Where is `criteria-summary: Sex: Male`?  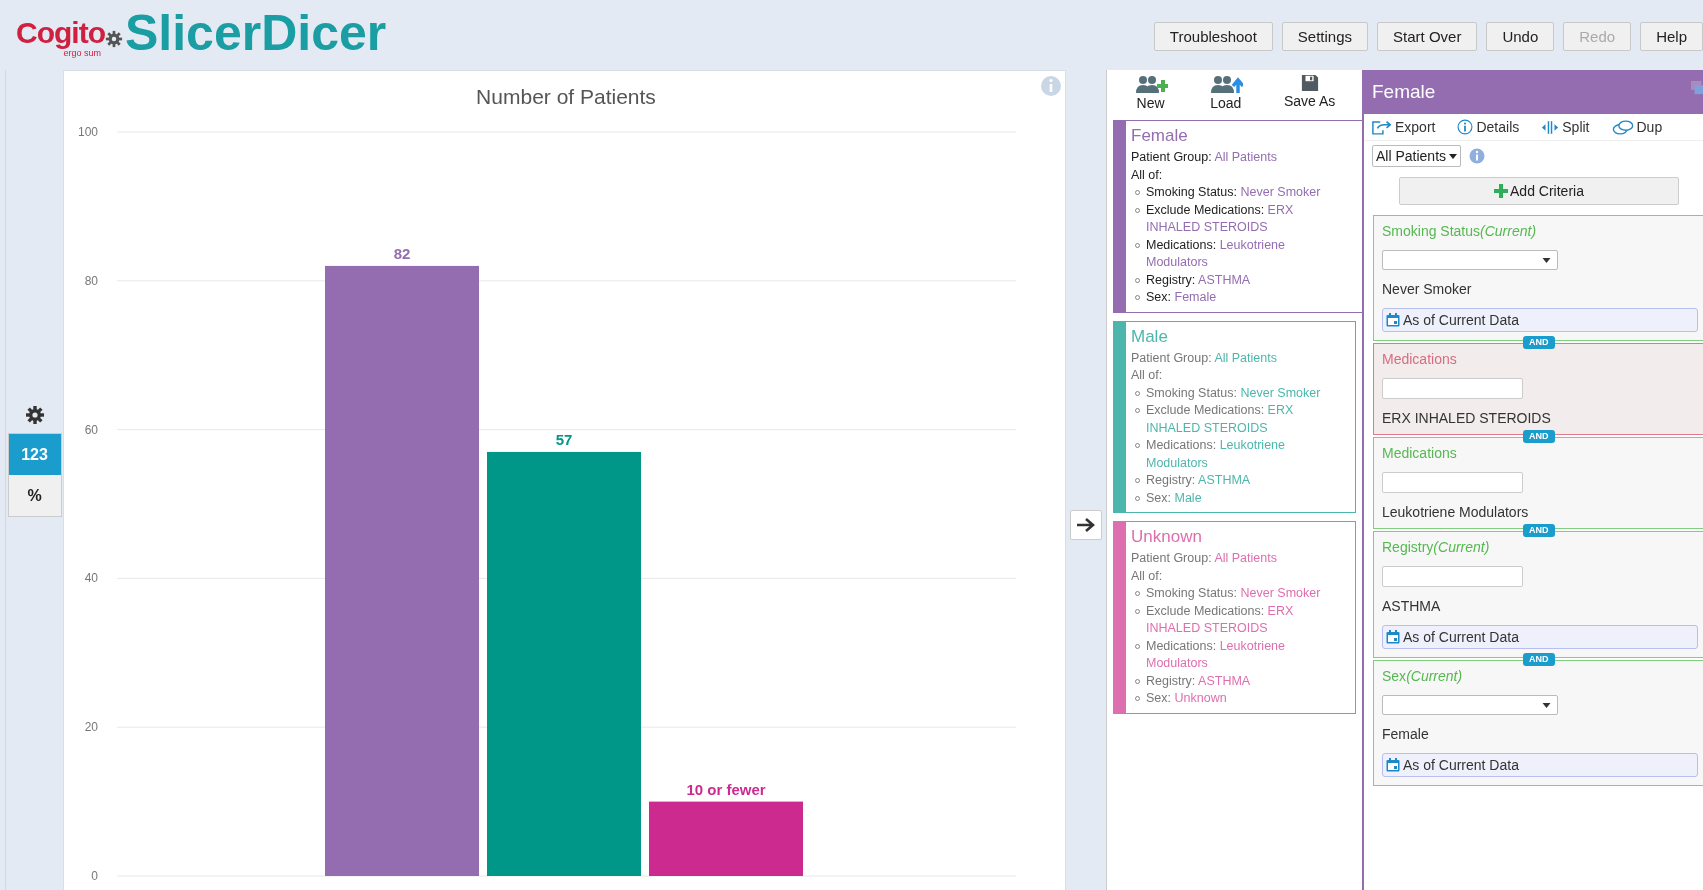 criteria-summary: Sex: Male is located at coordinates (1230, 498).